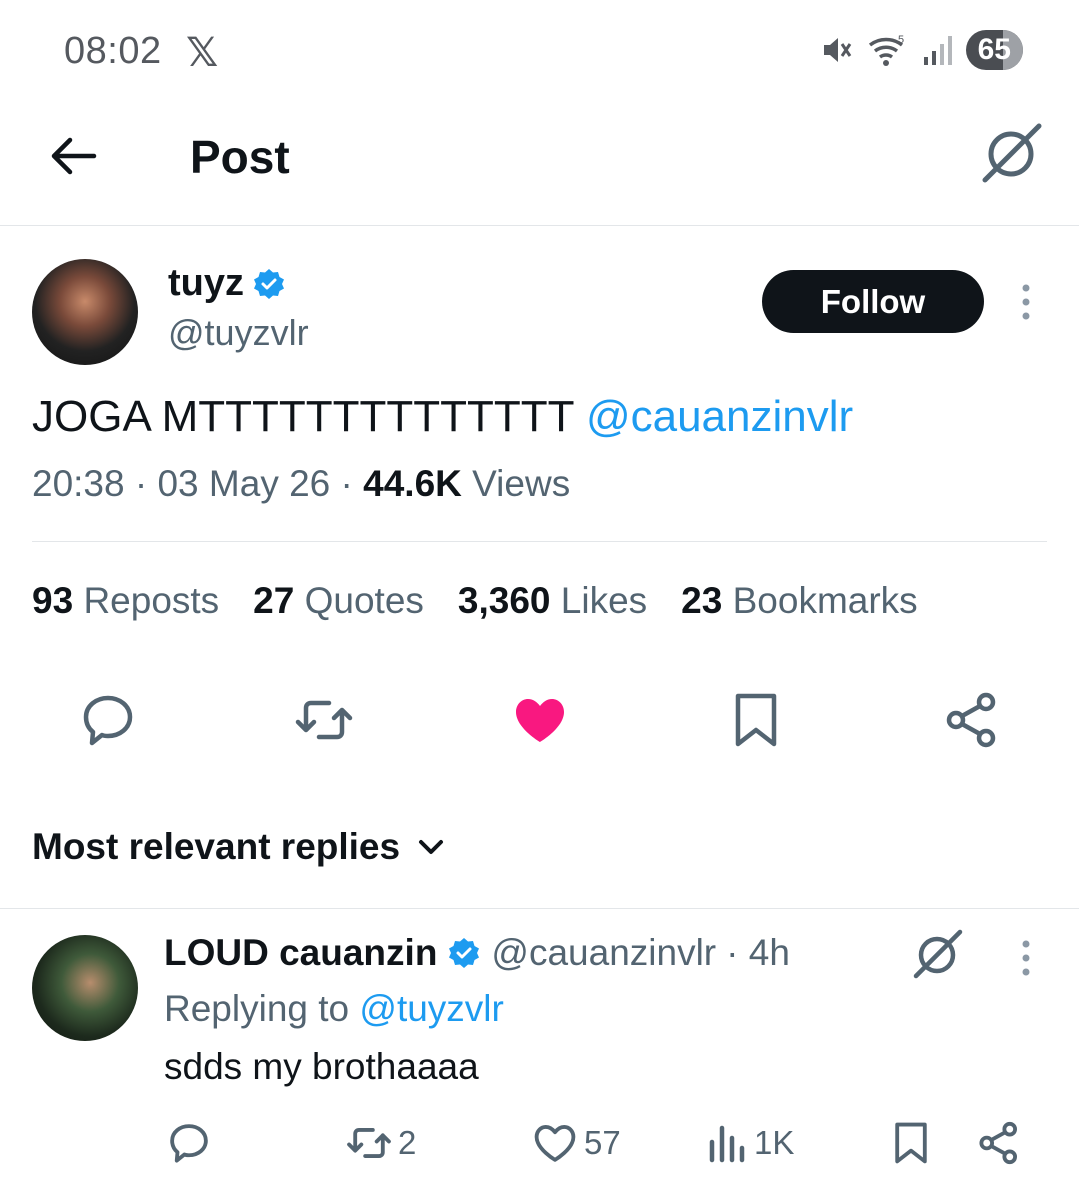 This screenshot has width=1079, height=1200. I want to click on views-chart-icon, so click(727, 1144).